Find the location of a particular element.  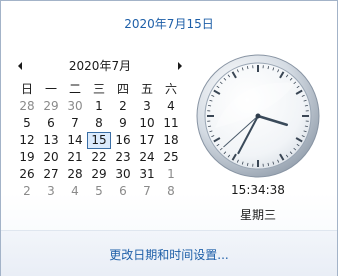

calendar-day: 19 is located at coordinates (27, 157).